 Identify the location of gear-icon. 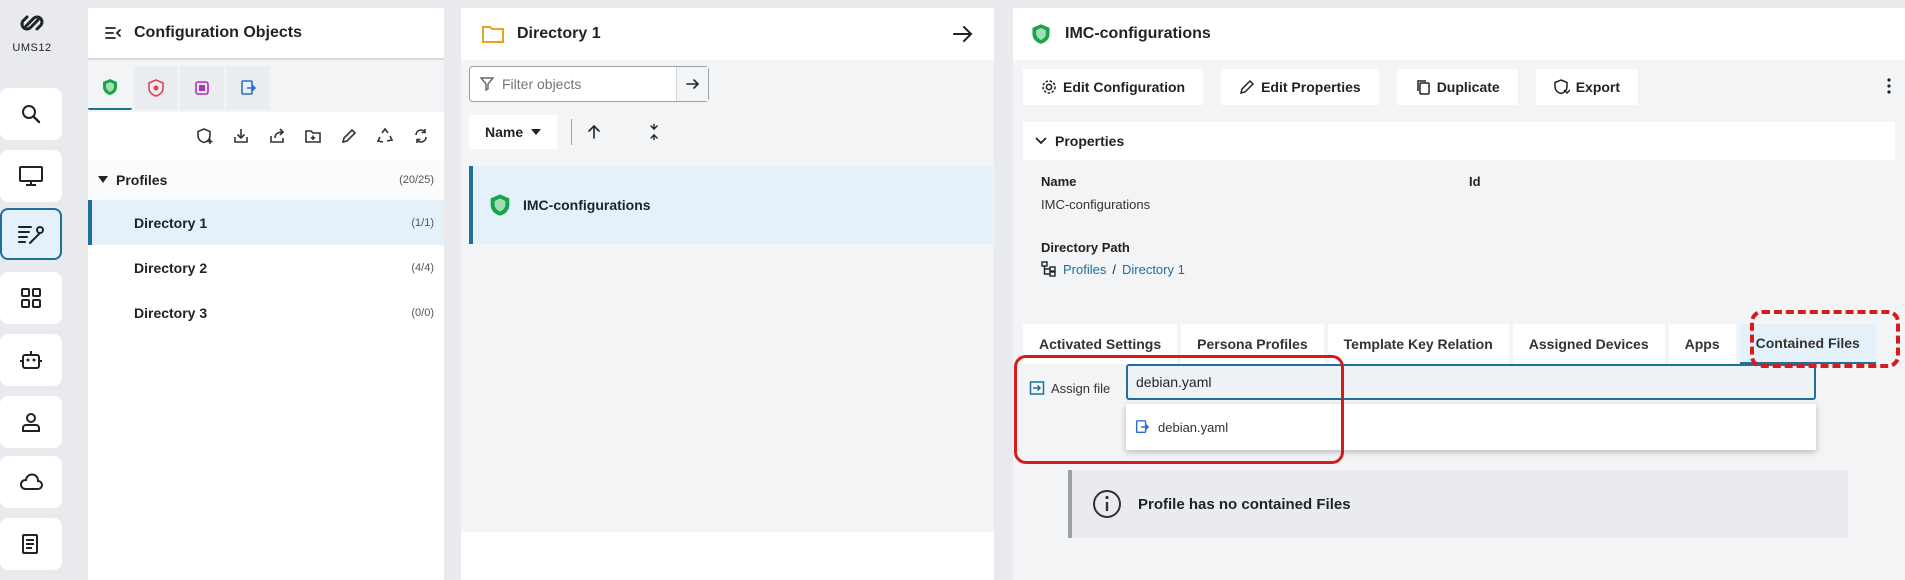
(1049, 87).